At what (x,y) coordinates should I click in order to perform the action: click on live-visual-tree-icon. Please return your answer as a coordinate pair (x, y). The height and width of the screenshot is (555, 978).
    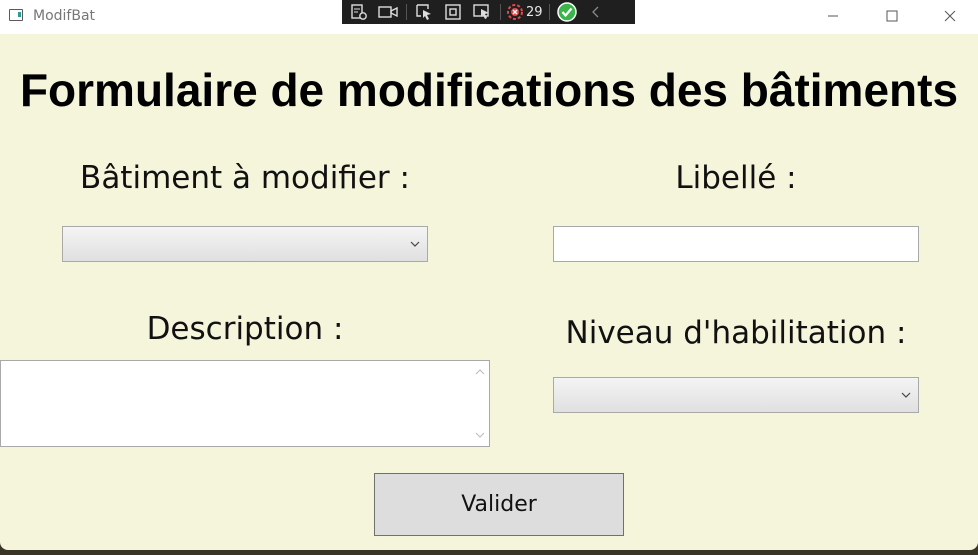
    Looking at the image, I should click on (359, 12).